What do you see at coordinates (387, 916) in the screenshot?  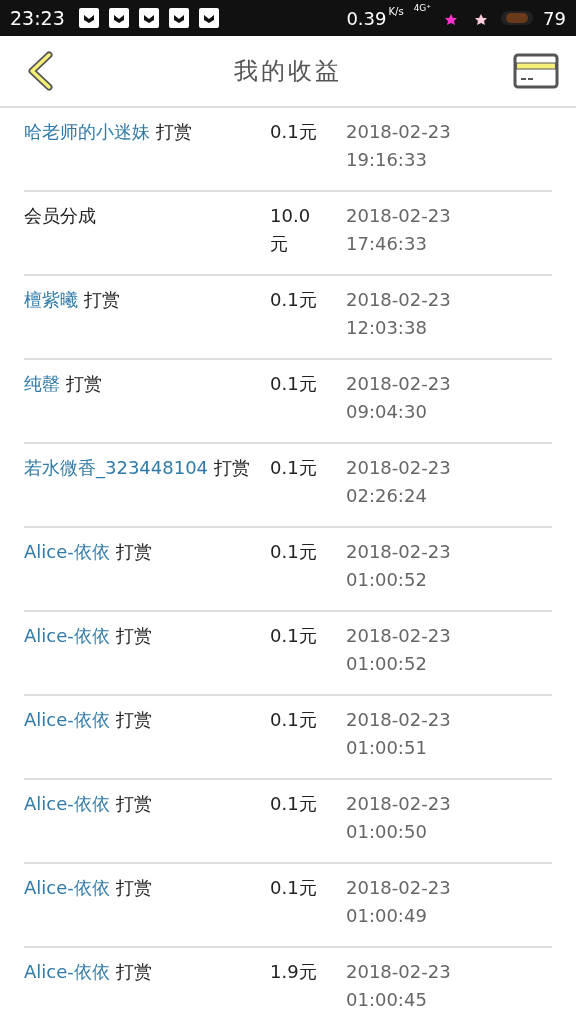 I see `time-text: 01:00:49` at bounding box center [387, 916].